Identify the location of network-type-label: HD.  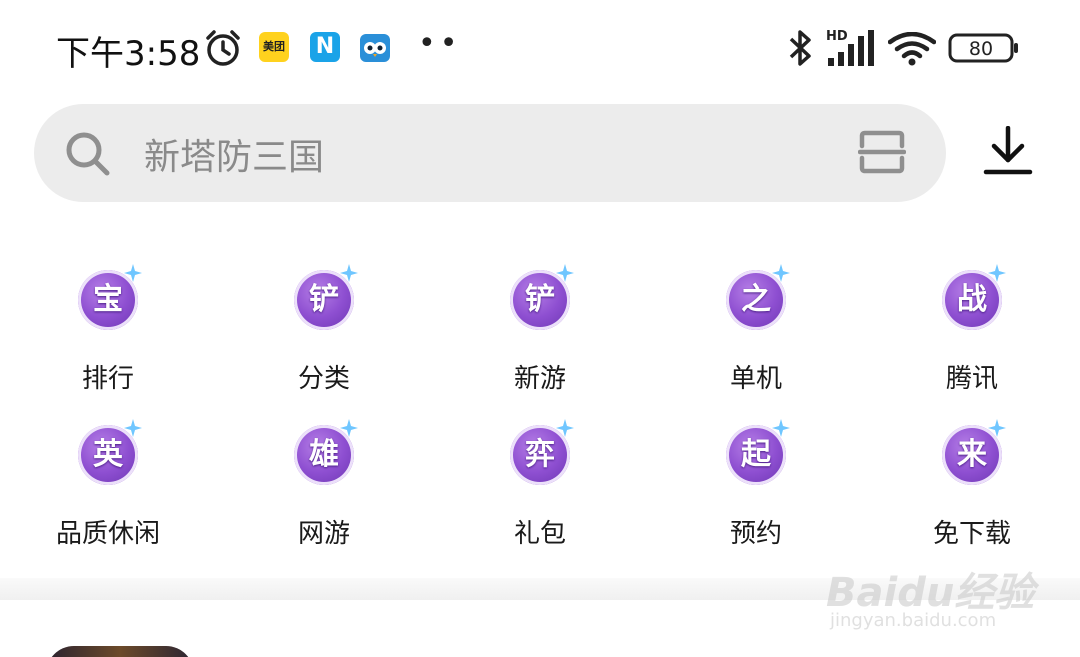
(837, 36).